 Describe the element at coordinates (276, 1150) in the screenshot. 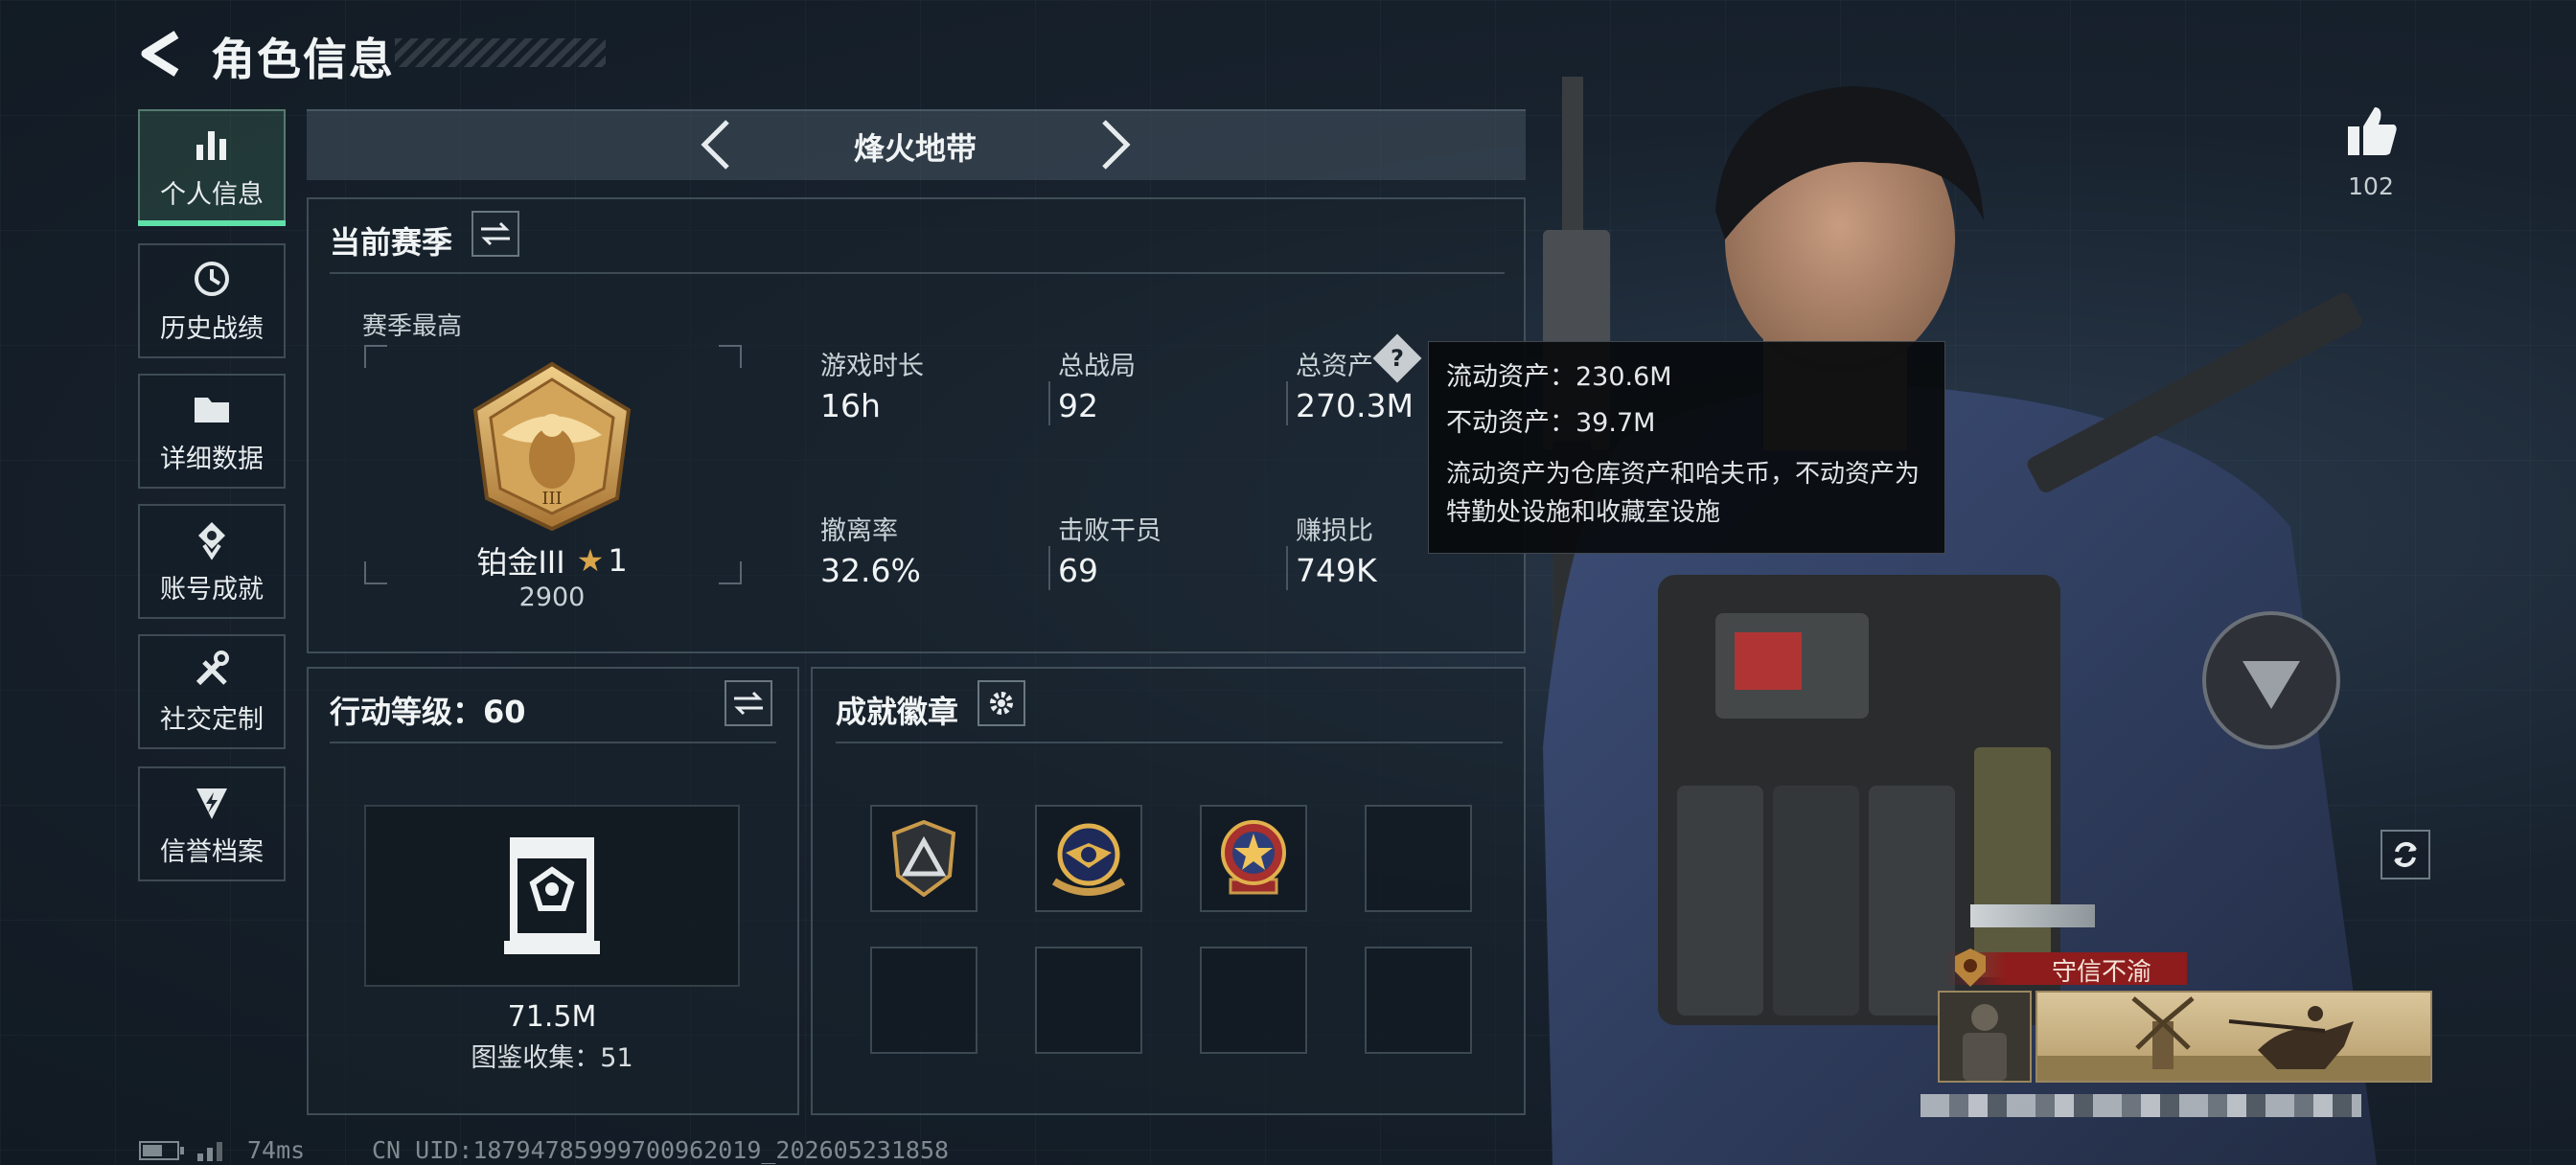

I see `ping-display: 74ms` at that location.